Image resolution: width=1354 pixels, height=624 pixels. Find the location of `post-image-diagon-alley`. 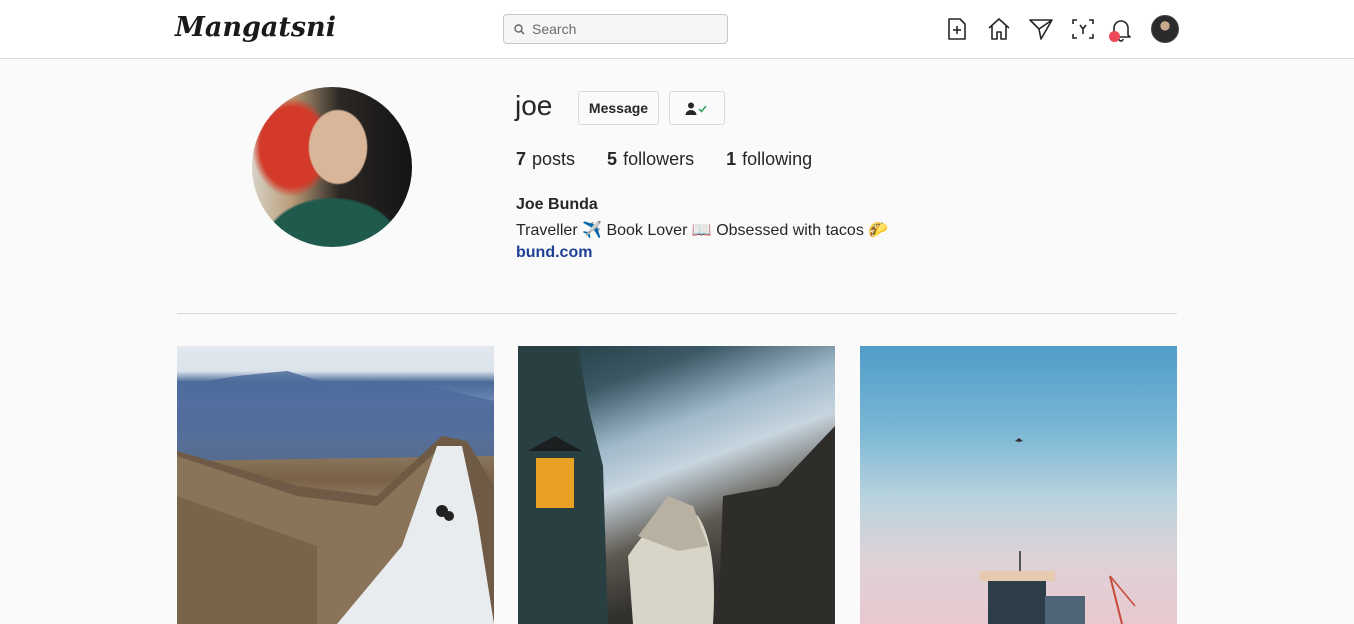

post-image-diagon-alley is located at coordinates (676, 485).